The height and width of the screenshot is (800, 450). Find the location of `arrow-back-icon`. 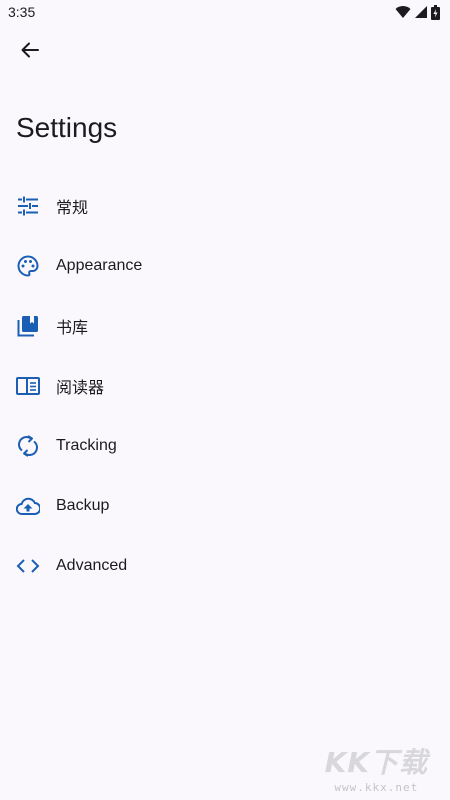

arrow-back-icon is located at coordinates (30, 52).